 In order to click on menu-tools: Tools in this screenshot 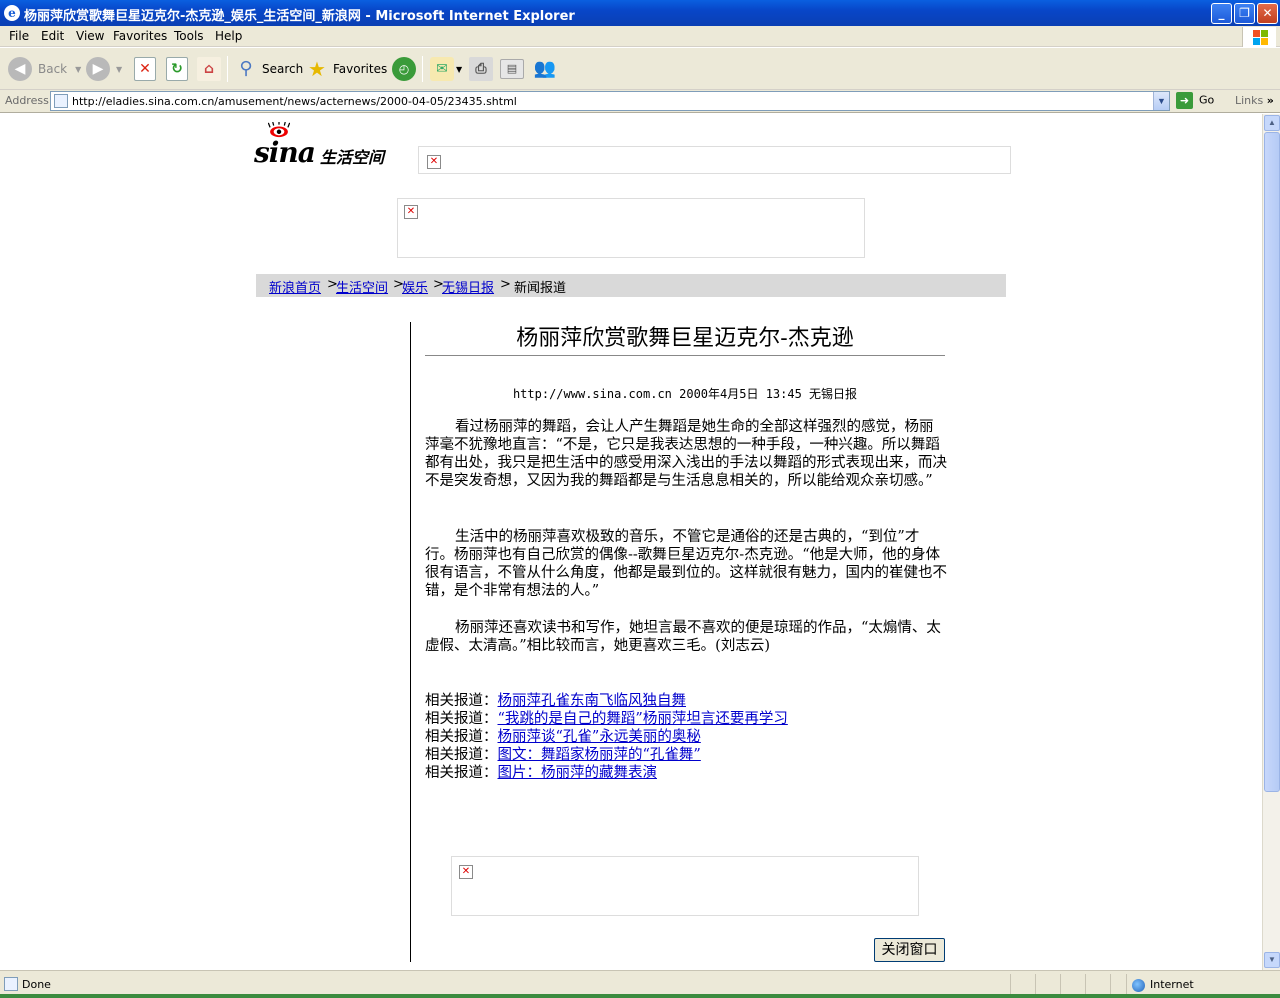, I will do `click(189, 36)`.